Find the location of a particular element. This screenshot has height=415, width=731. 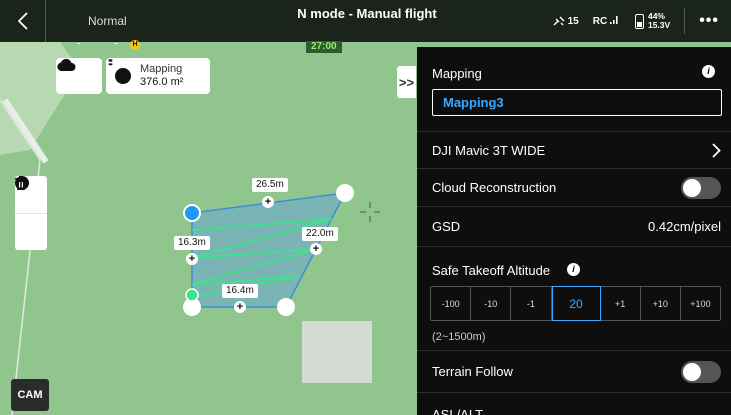

cloud-reconstruction-row: Cloud Reconstruction is located at coordinates (574, 188).